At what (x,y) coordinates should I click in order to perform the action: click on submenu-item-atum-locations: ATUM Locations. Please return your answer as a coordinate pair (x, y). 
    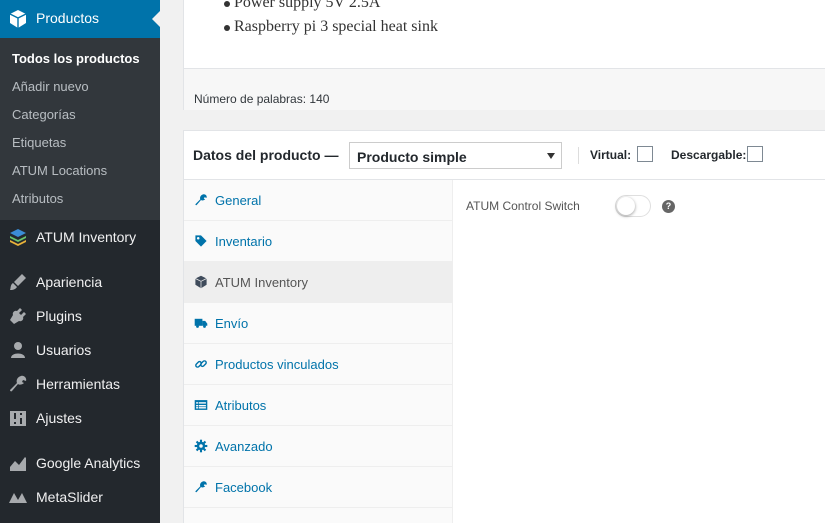
    Looking at the image, I should click on (59, 170).